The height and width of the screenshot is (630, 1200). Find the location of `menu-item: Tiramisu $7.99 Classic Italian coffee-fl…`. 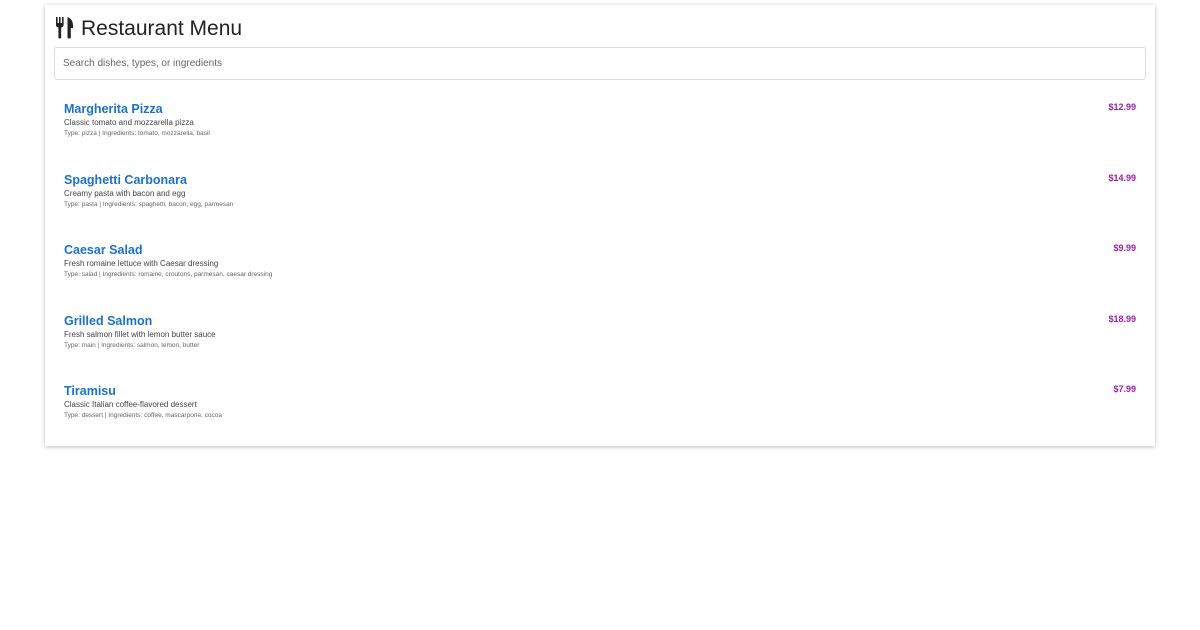

menu-item: Tiramisu $7.99 Classic Italian coffee-fl… is located at coordinates (600, 412).